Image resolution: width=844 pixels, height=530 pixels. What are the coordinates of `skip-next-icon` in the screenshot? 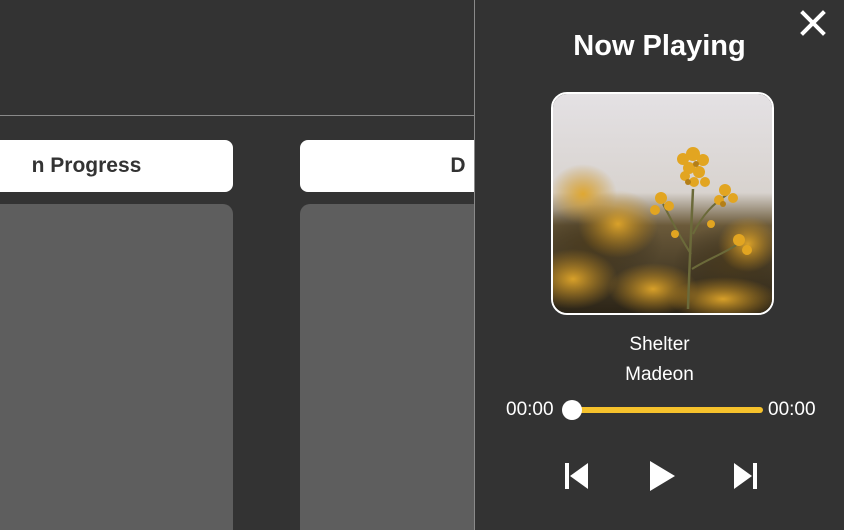 It's located at (745, 476).